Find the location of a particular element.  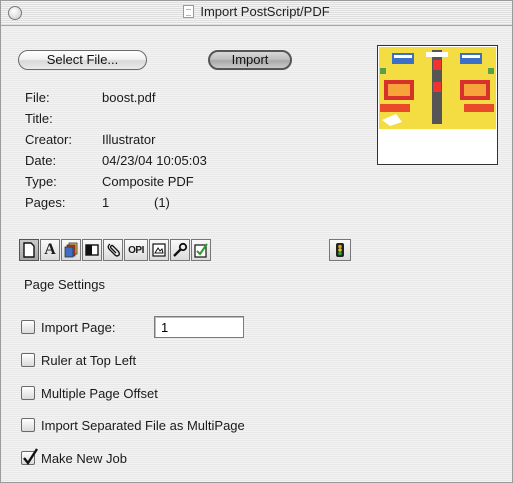

import-page-label: Import Page: is located at coordinates (78, 327).